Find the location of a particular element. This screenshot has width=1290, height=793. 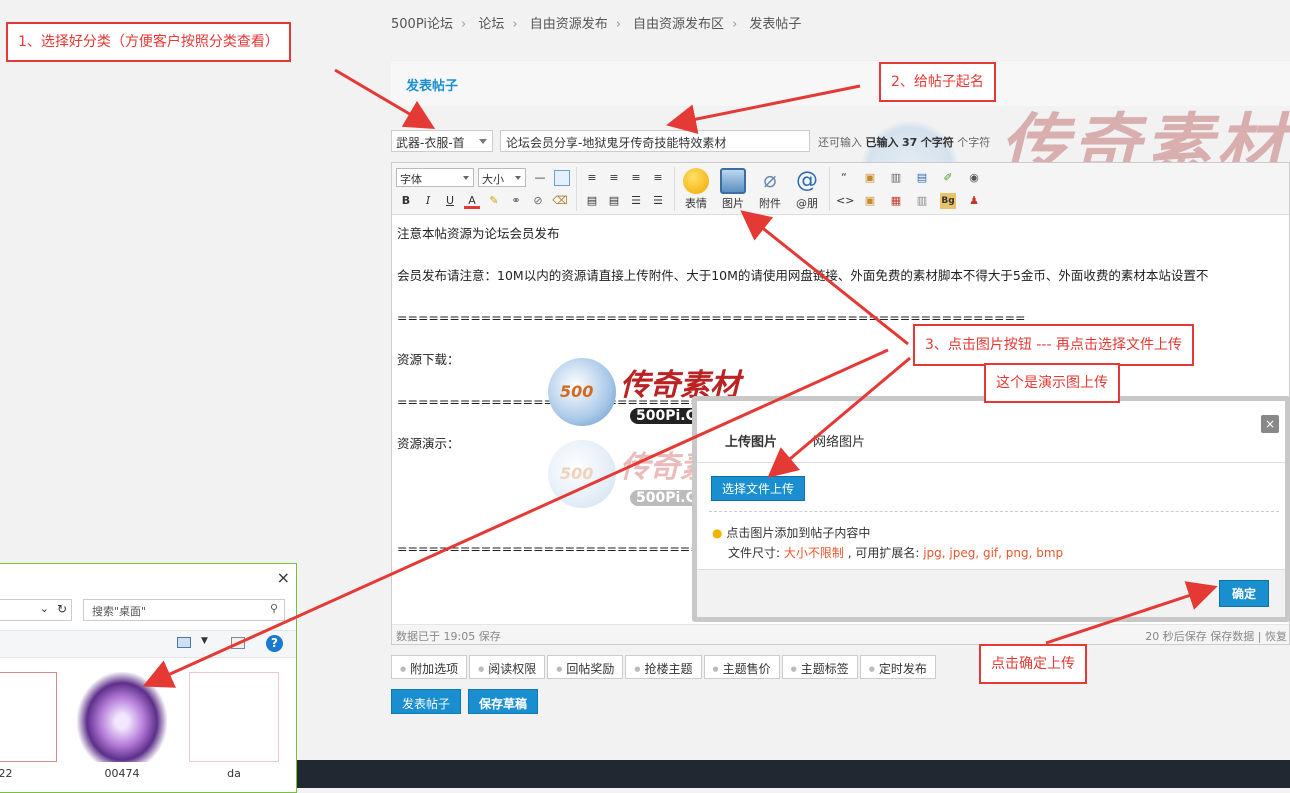

table-icon is located at coordinates (562, 178).